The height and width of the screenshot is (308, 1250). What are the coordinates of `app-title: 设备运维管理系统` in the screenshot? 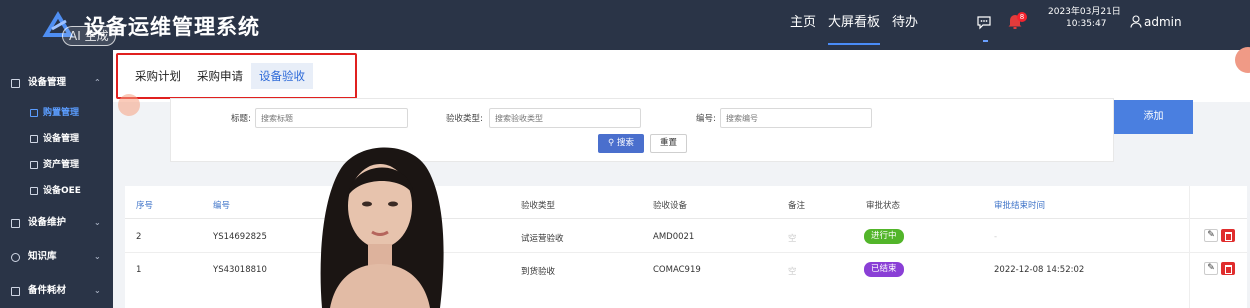 It's located at (172, 27).